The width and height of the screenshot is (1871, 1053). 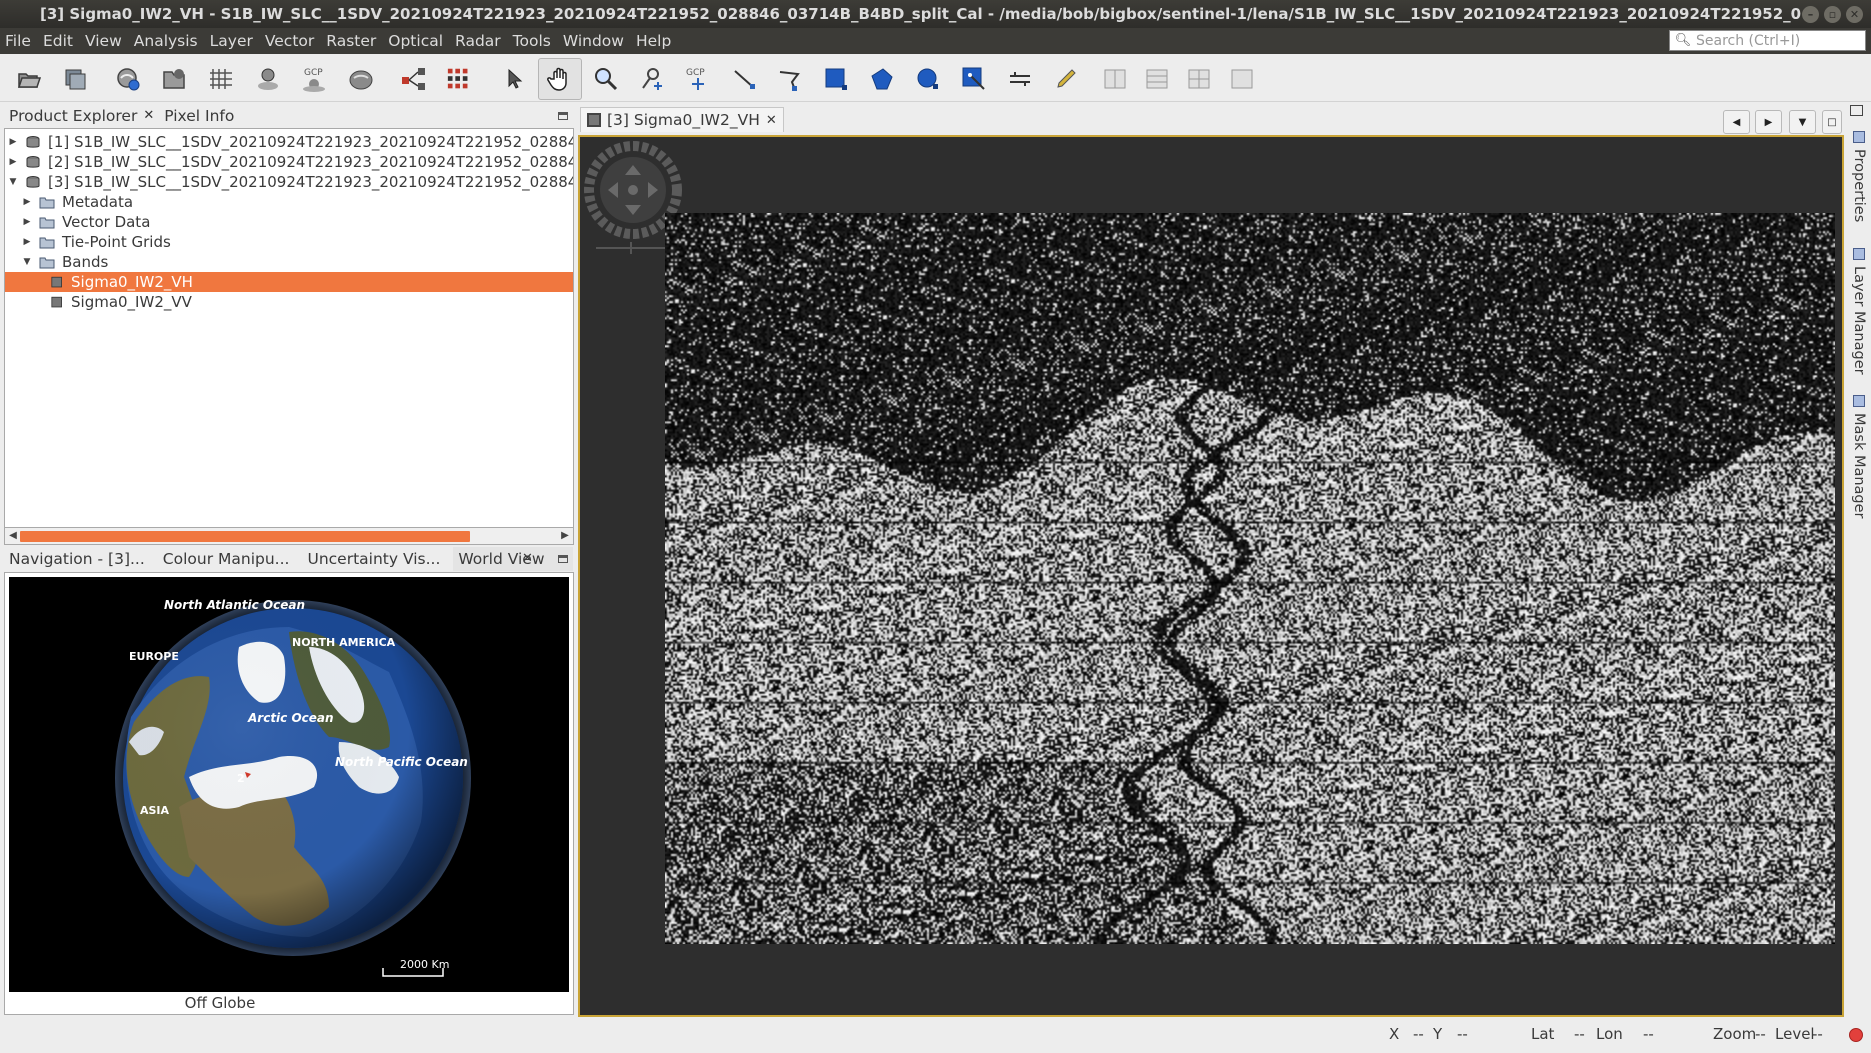 What do you see at coordinates (131, 302) in the screenshot?
I see `band-label: Sigma0_IW2_VV` at bounding box center [131, 302].